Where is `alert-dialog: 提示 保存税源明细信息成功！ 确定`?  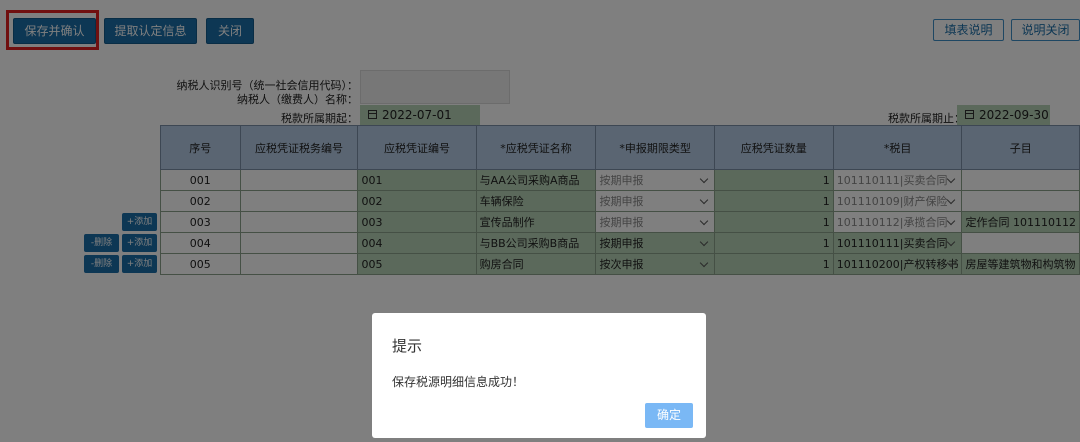
alert-dialog: 提示 保存税源明细信息成功！ 确定 is located at coordinates (539, 375).